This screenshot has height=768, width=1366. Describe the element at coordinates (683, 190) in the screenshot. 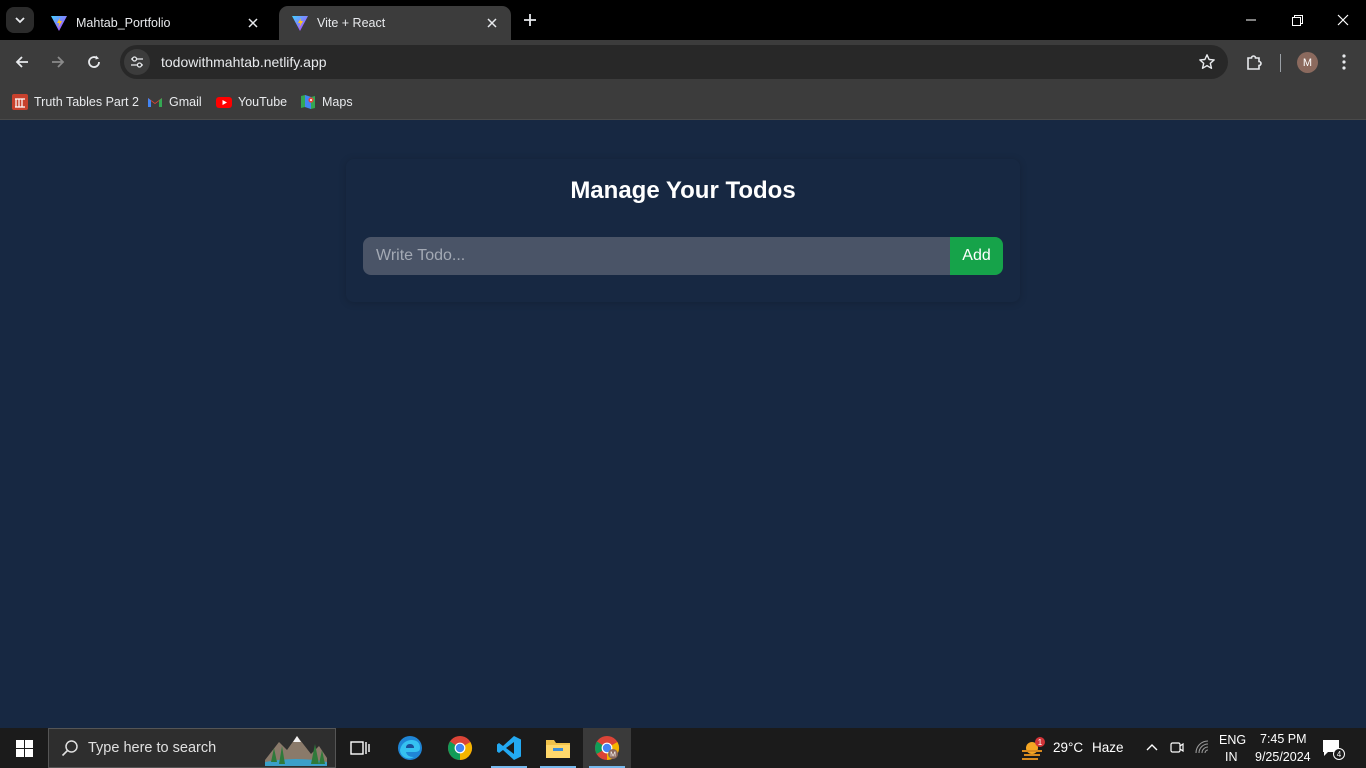

I see `page-title: Manage Your Todos` at that location.